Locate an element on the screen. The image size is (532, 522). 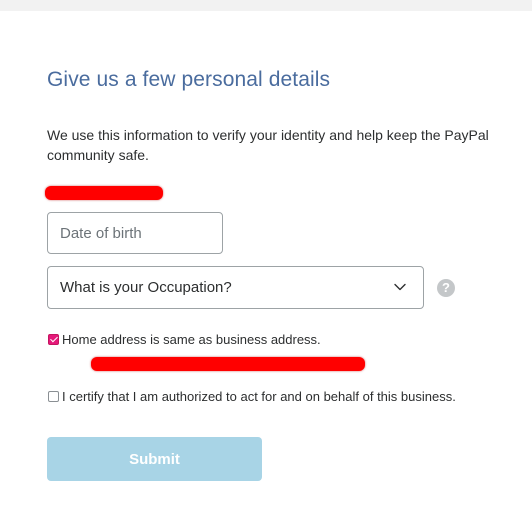
certify-checkbox is located at coordinates (53, 396).